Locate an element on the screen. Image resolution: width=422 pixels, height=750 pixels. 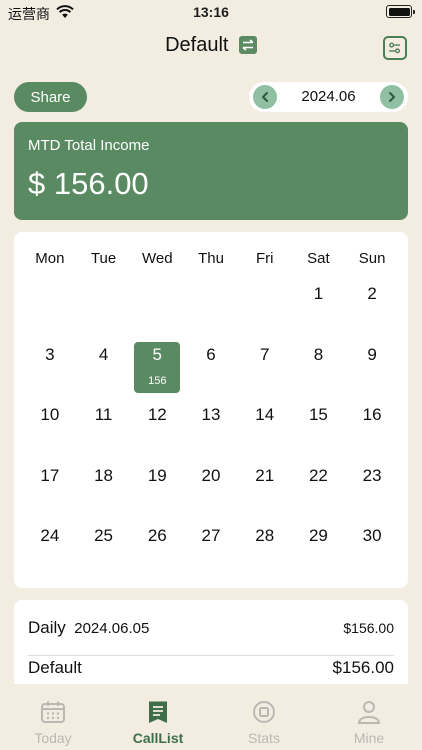
calendar-day: 9 is located at coordinates (372, 368).